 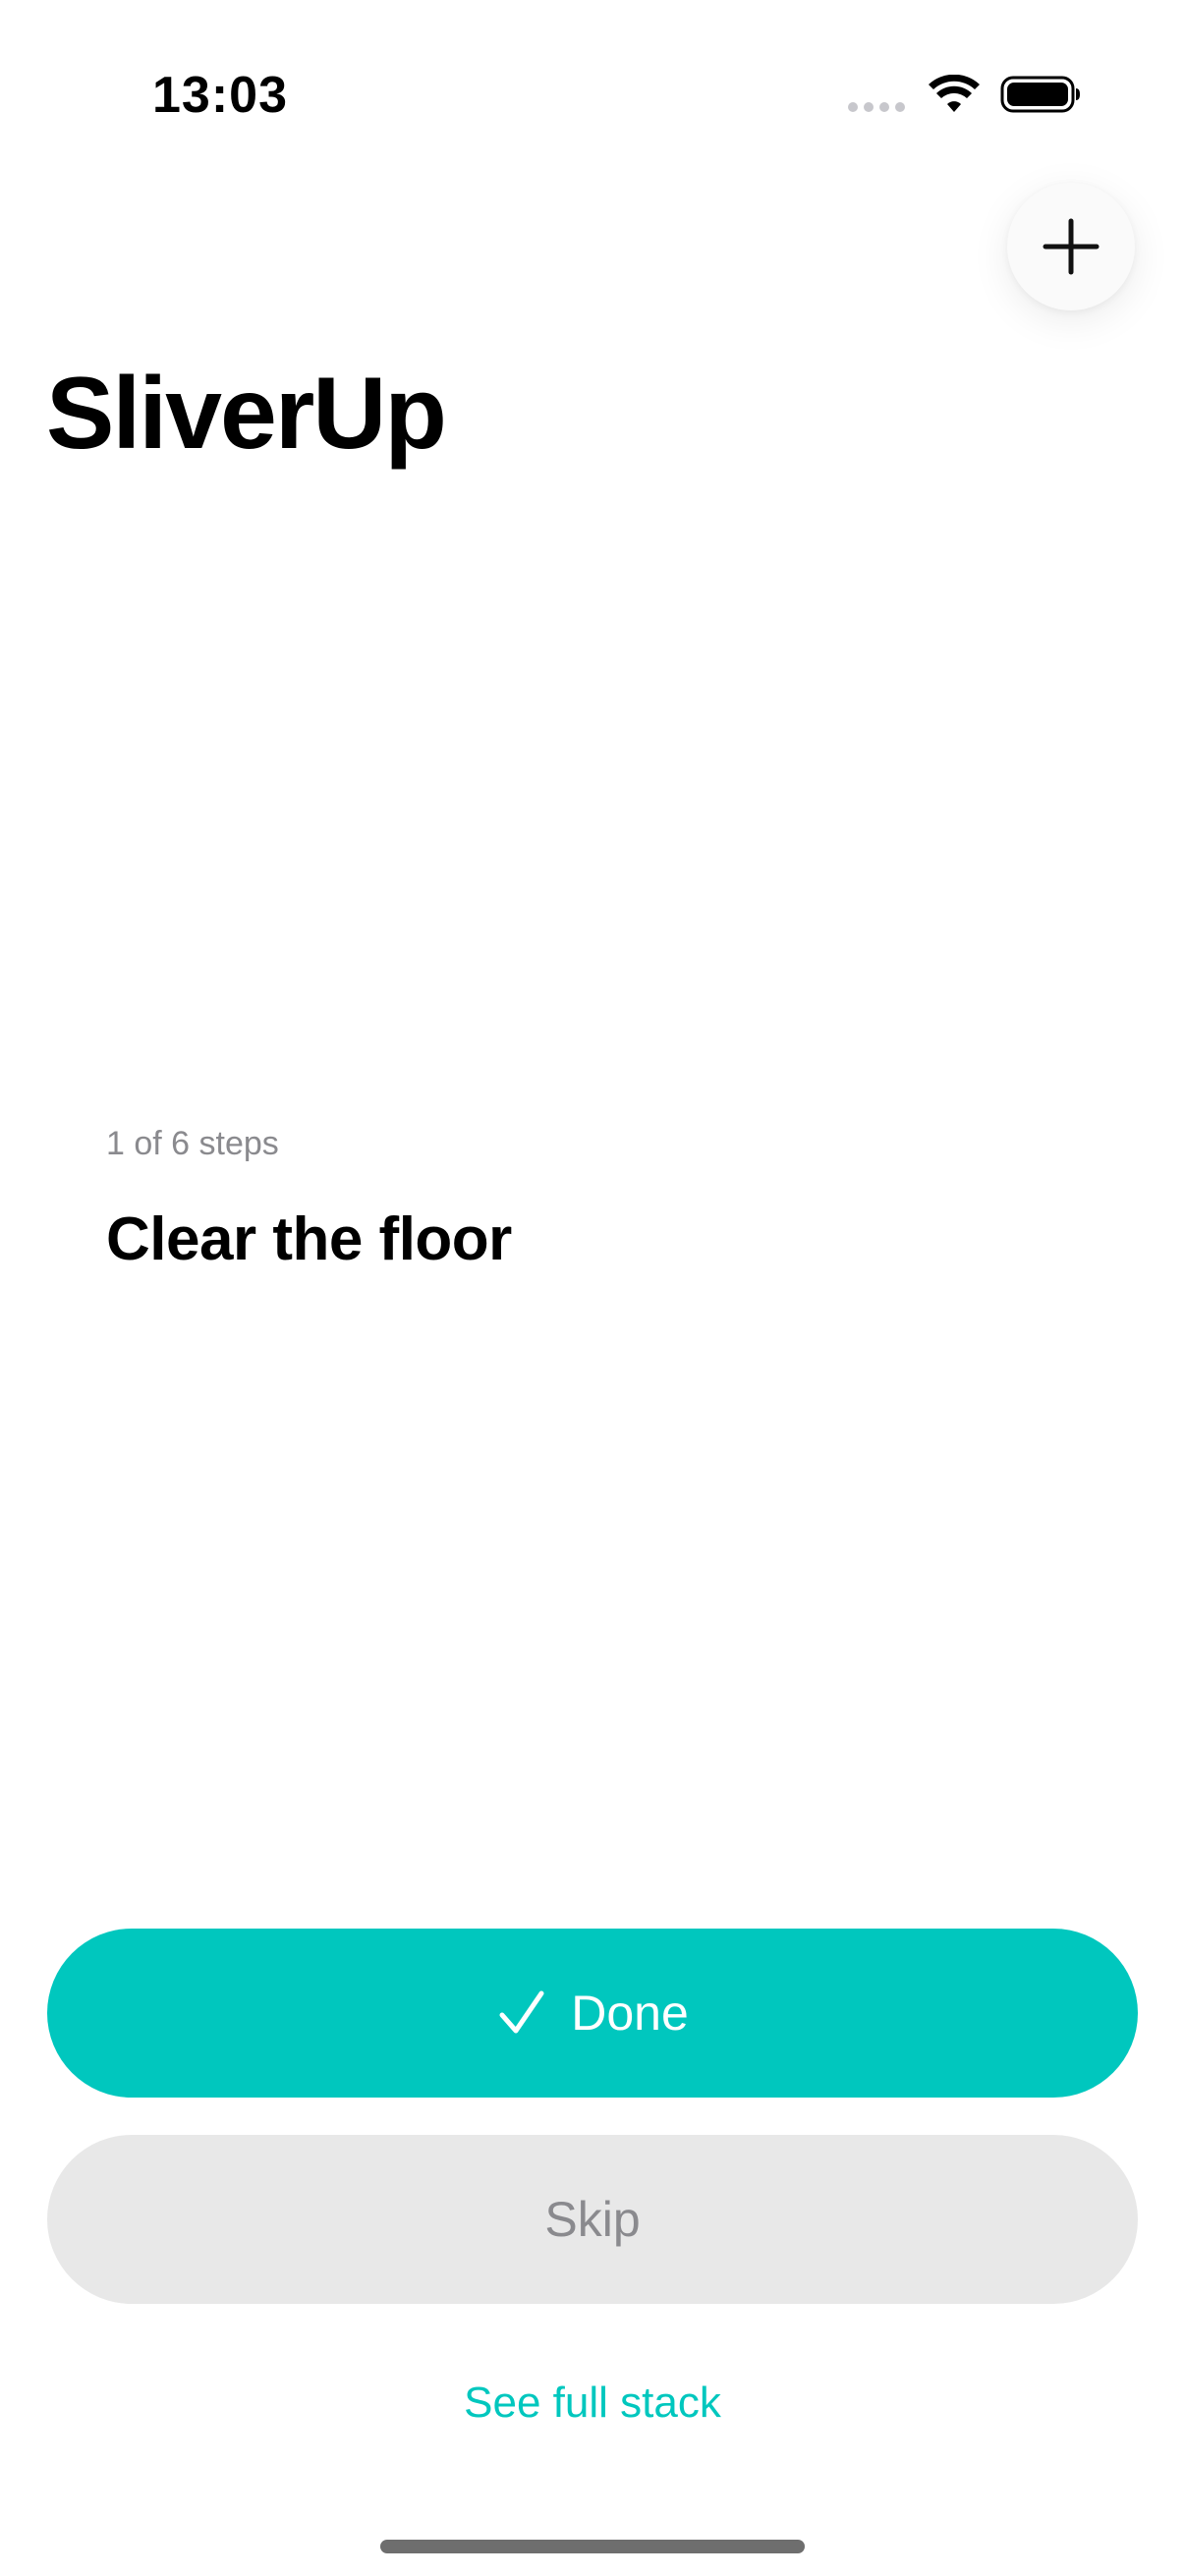 I want to click on signal-dots-icon, so click(x=877, y=107).